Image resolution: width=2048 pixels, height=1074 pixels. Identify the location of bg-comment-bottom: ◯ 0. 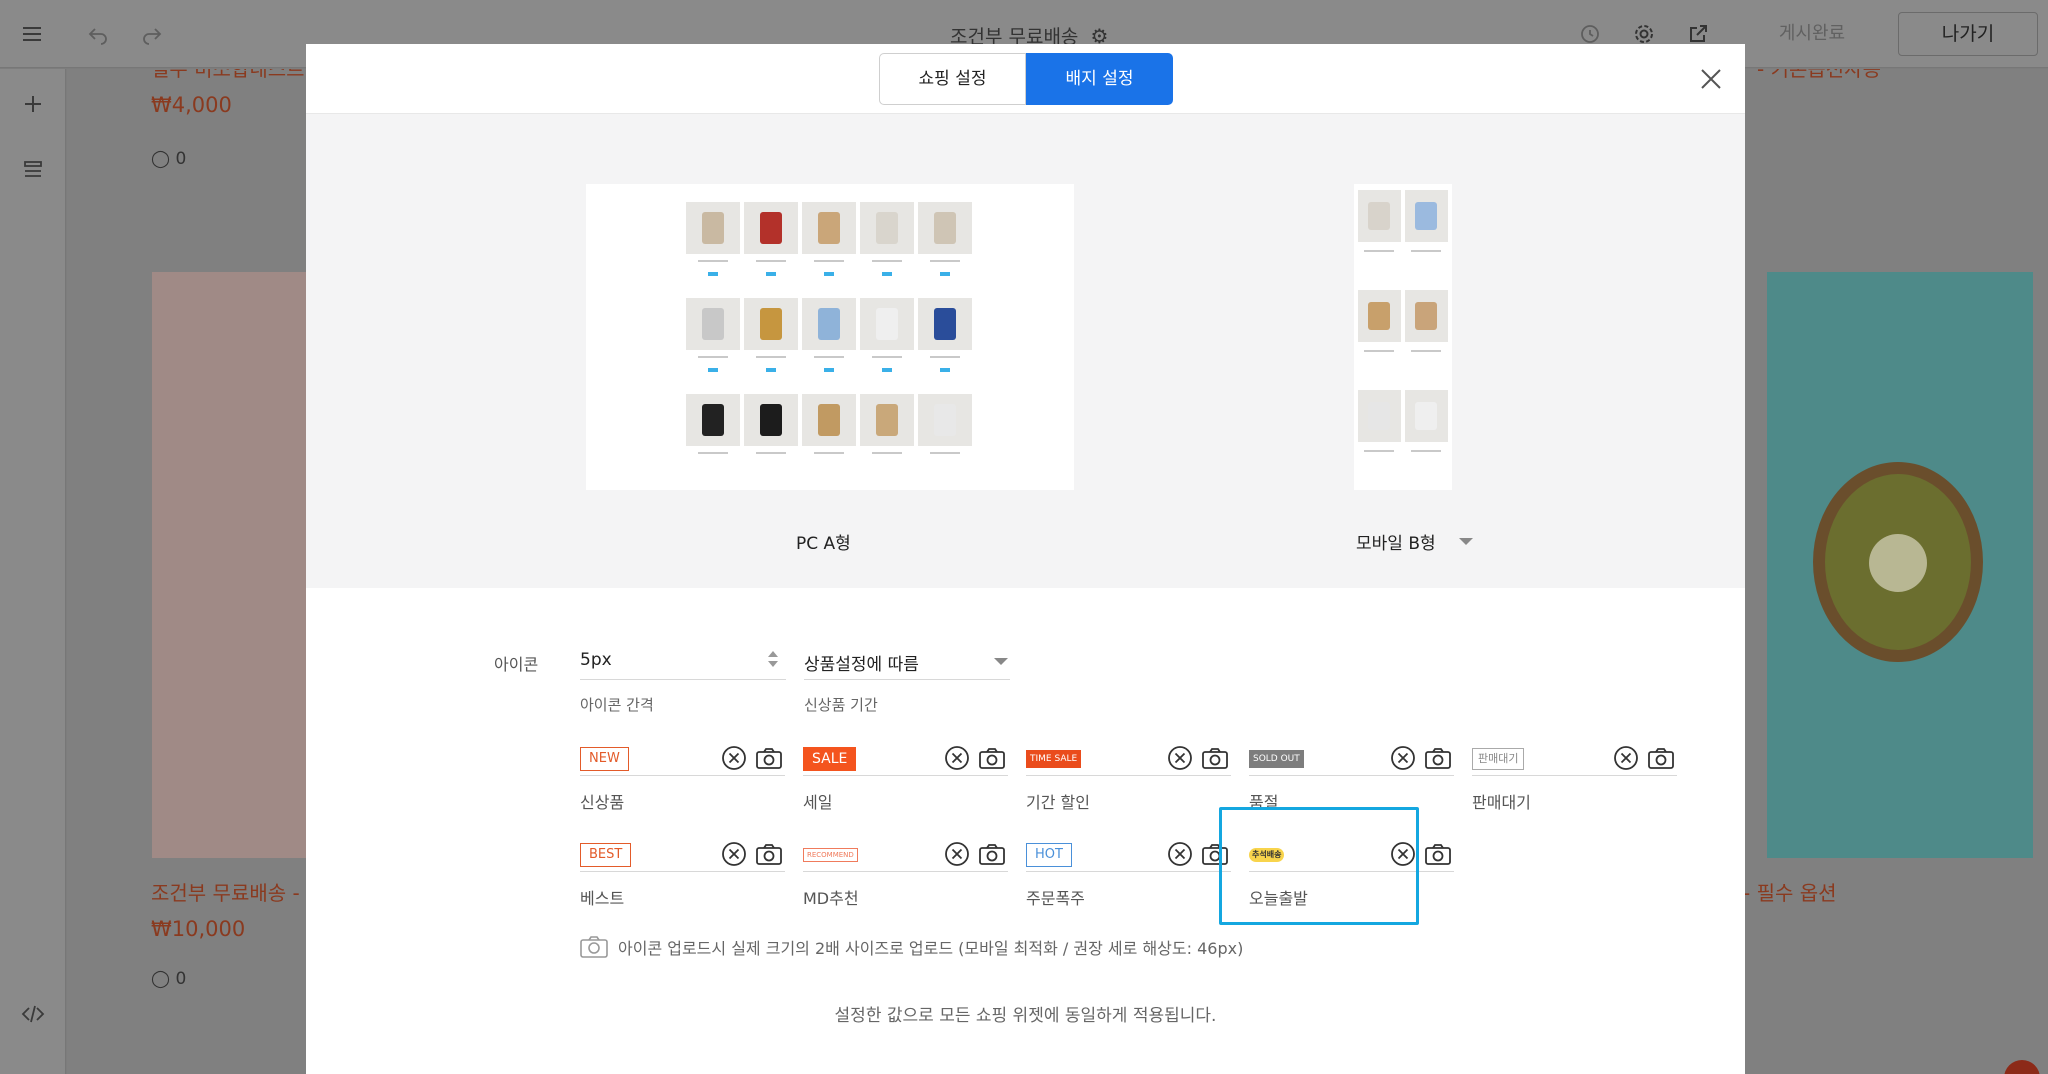
(168, 979).